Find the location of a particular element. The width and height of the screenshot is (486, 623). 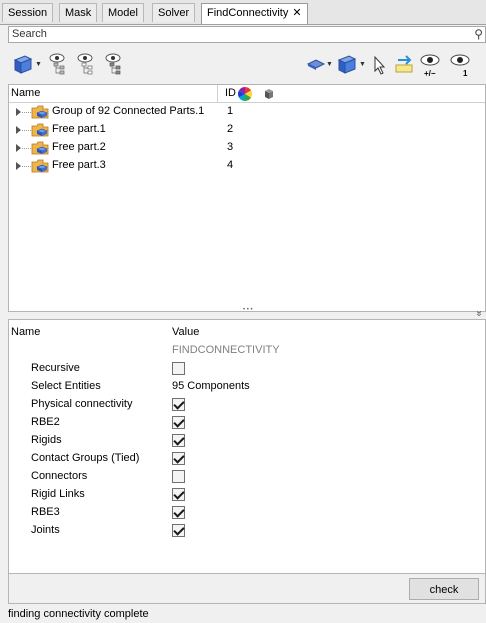

property-label: Connectors is located at coordinates (59, 476).